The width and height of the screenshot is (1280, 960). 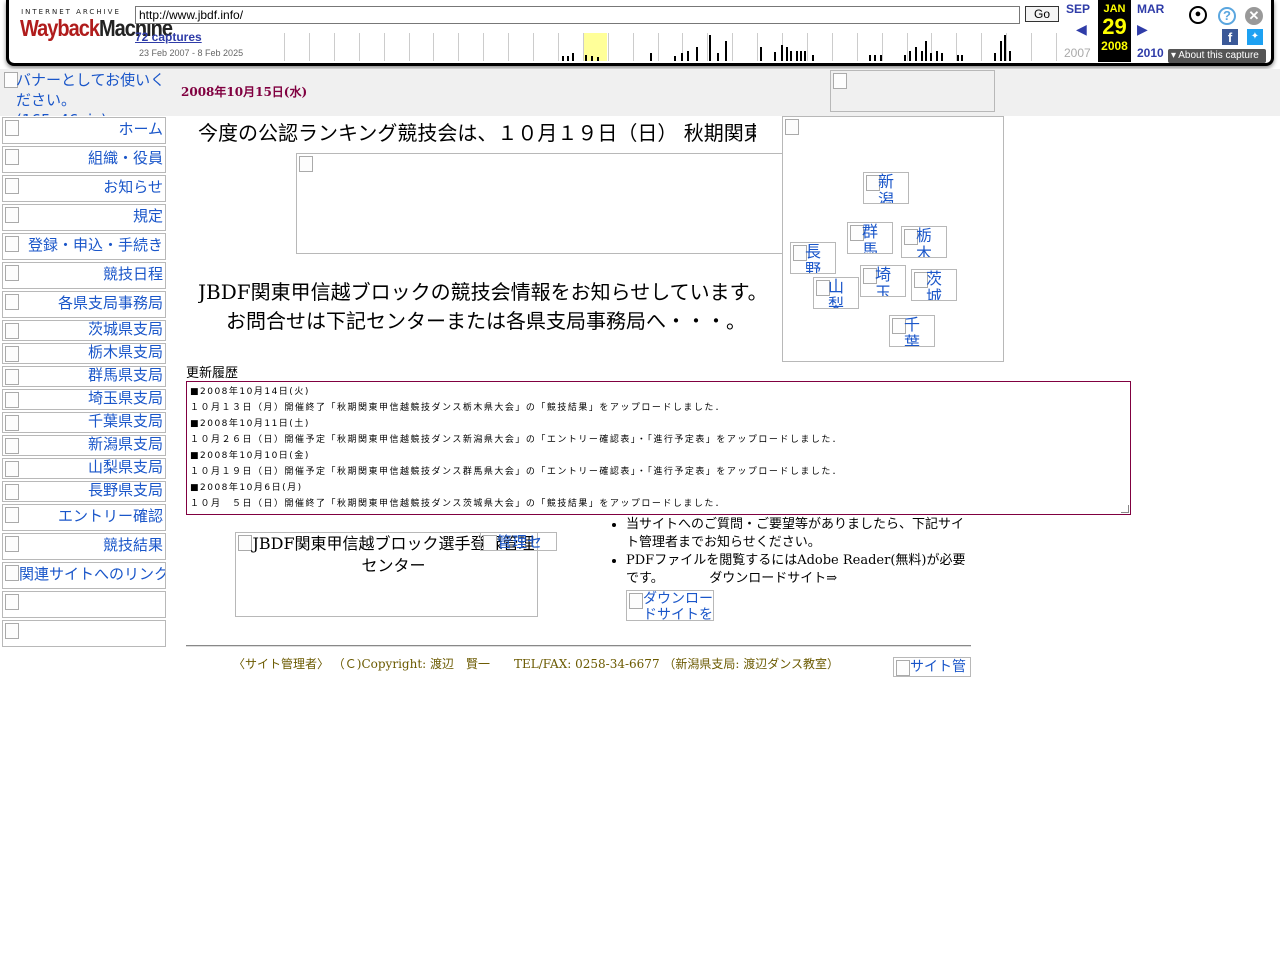 What do you see at coordinates (84, 304) in the screenshot?
I see `sidebar-item-branch-offices: 各県支局事務局` at bounding box center [84, 304].